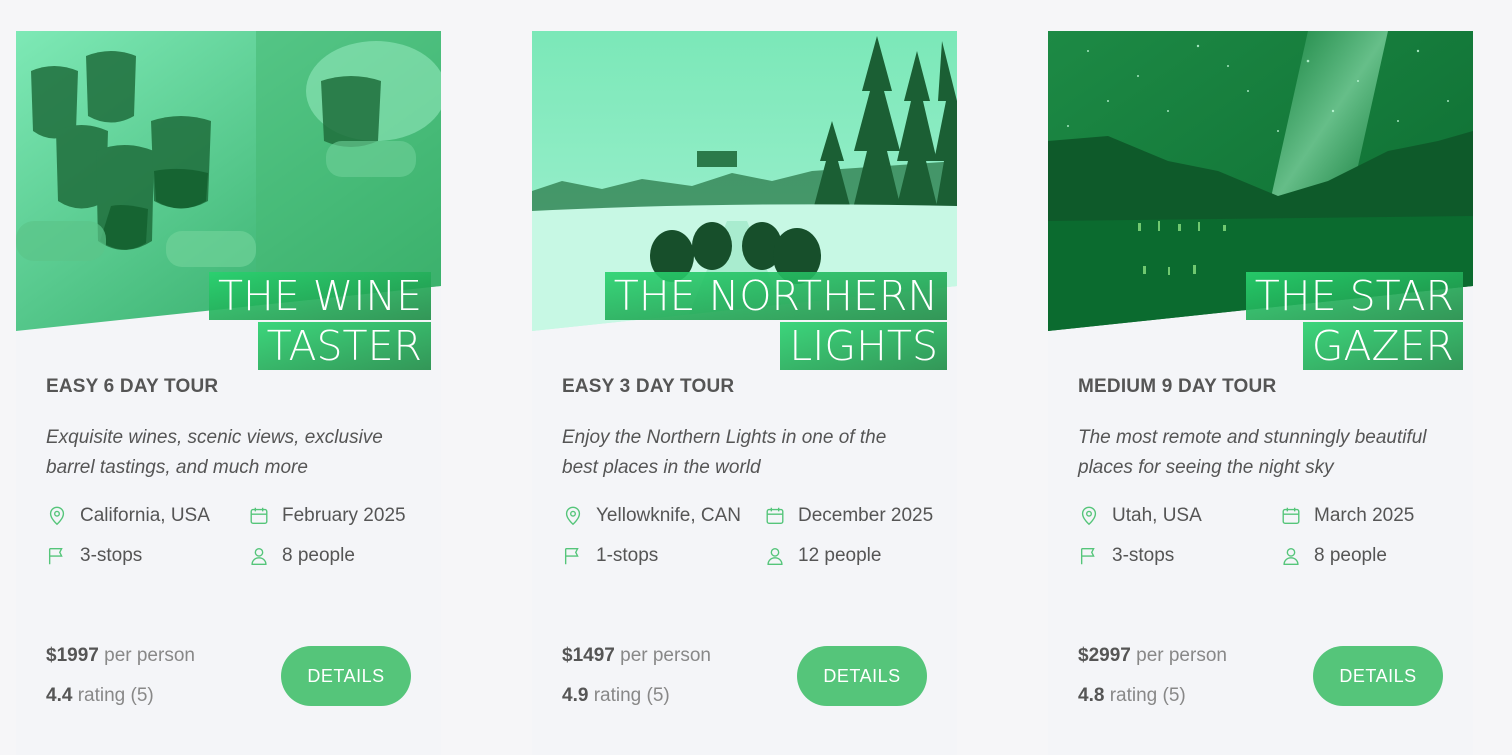 The image size is (1512, 755). I want to click on tour-title-line-2: TASTER, so click(344, 346).